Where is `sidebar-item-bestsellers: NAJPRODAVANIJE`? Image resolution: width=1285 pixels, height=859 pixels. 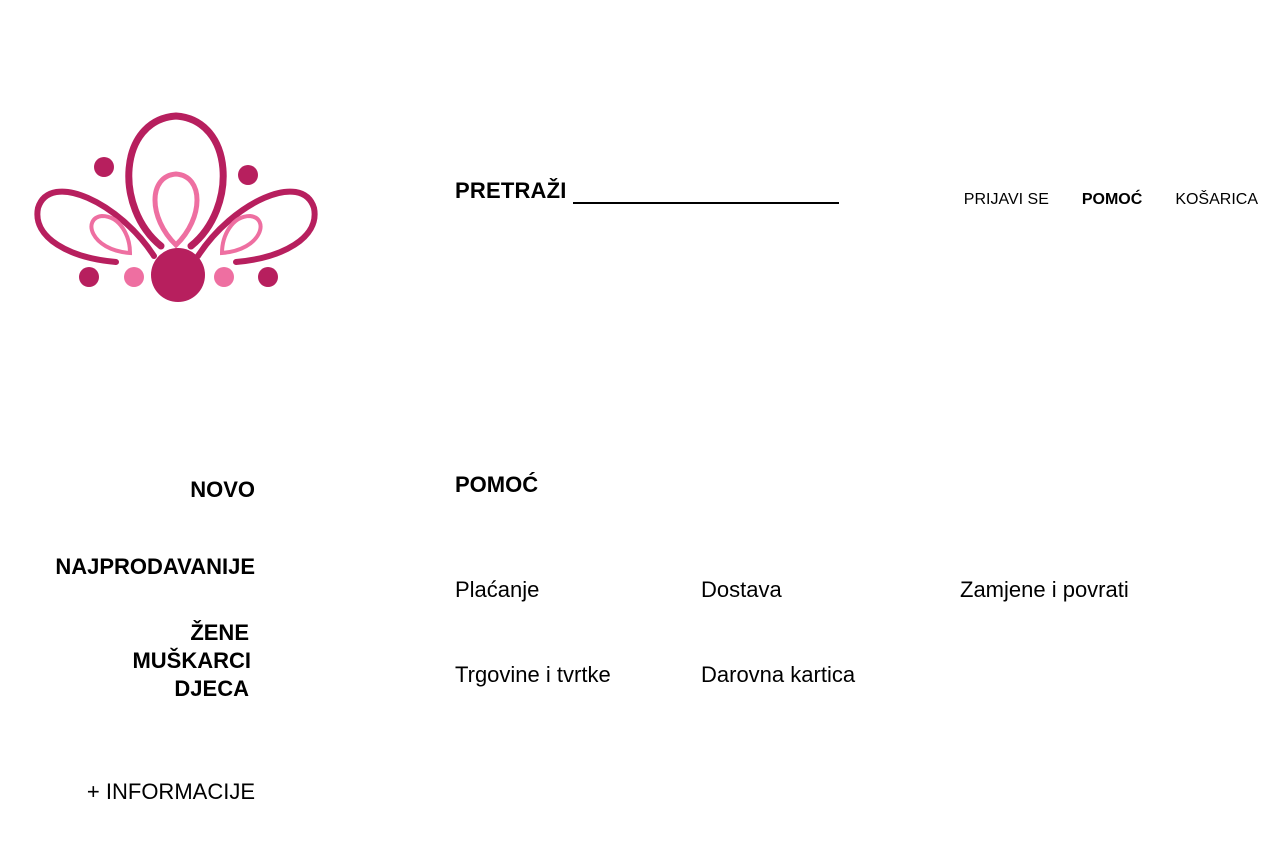 sidebar-item-bestsellers: NAJPRODAVANIJE is located at coordinates (155, 567).